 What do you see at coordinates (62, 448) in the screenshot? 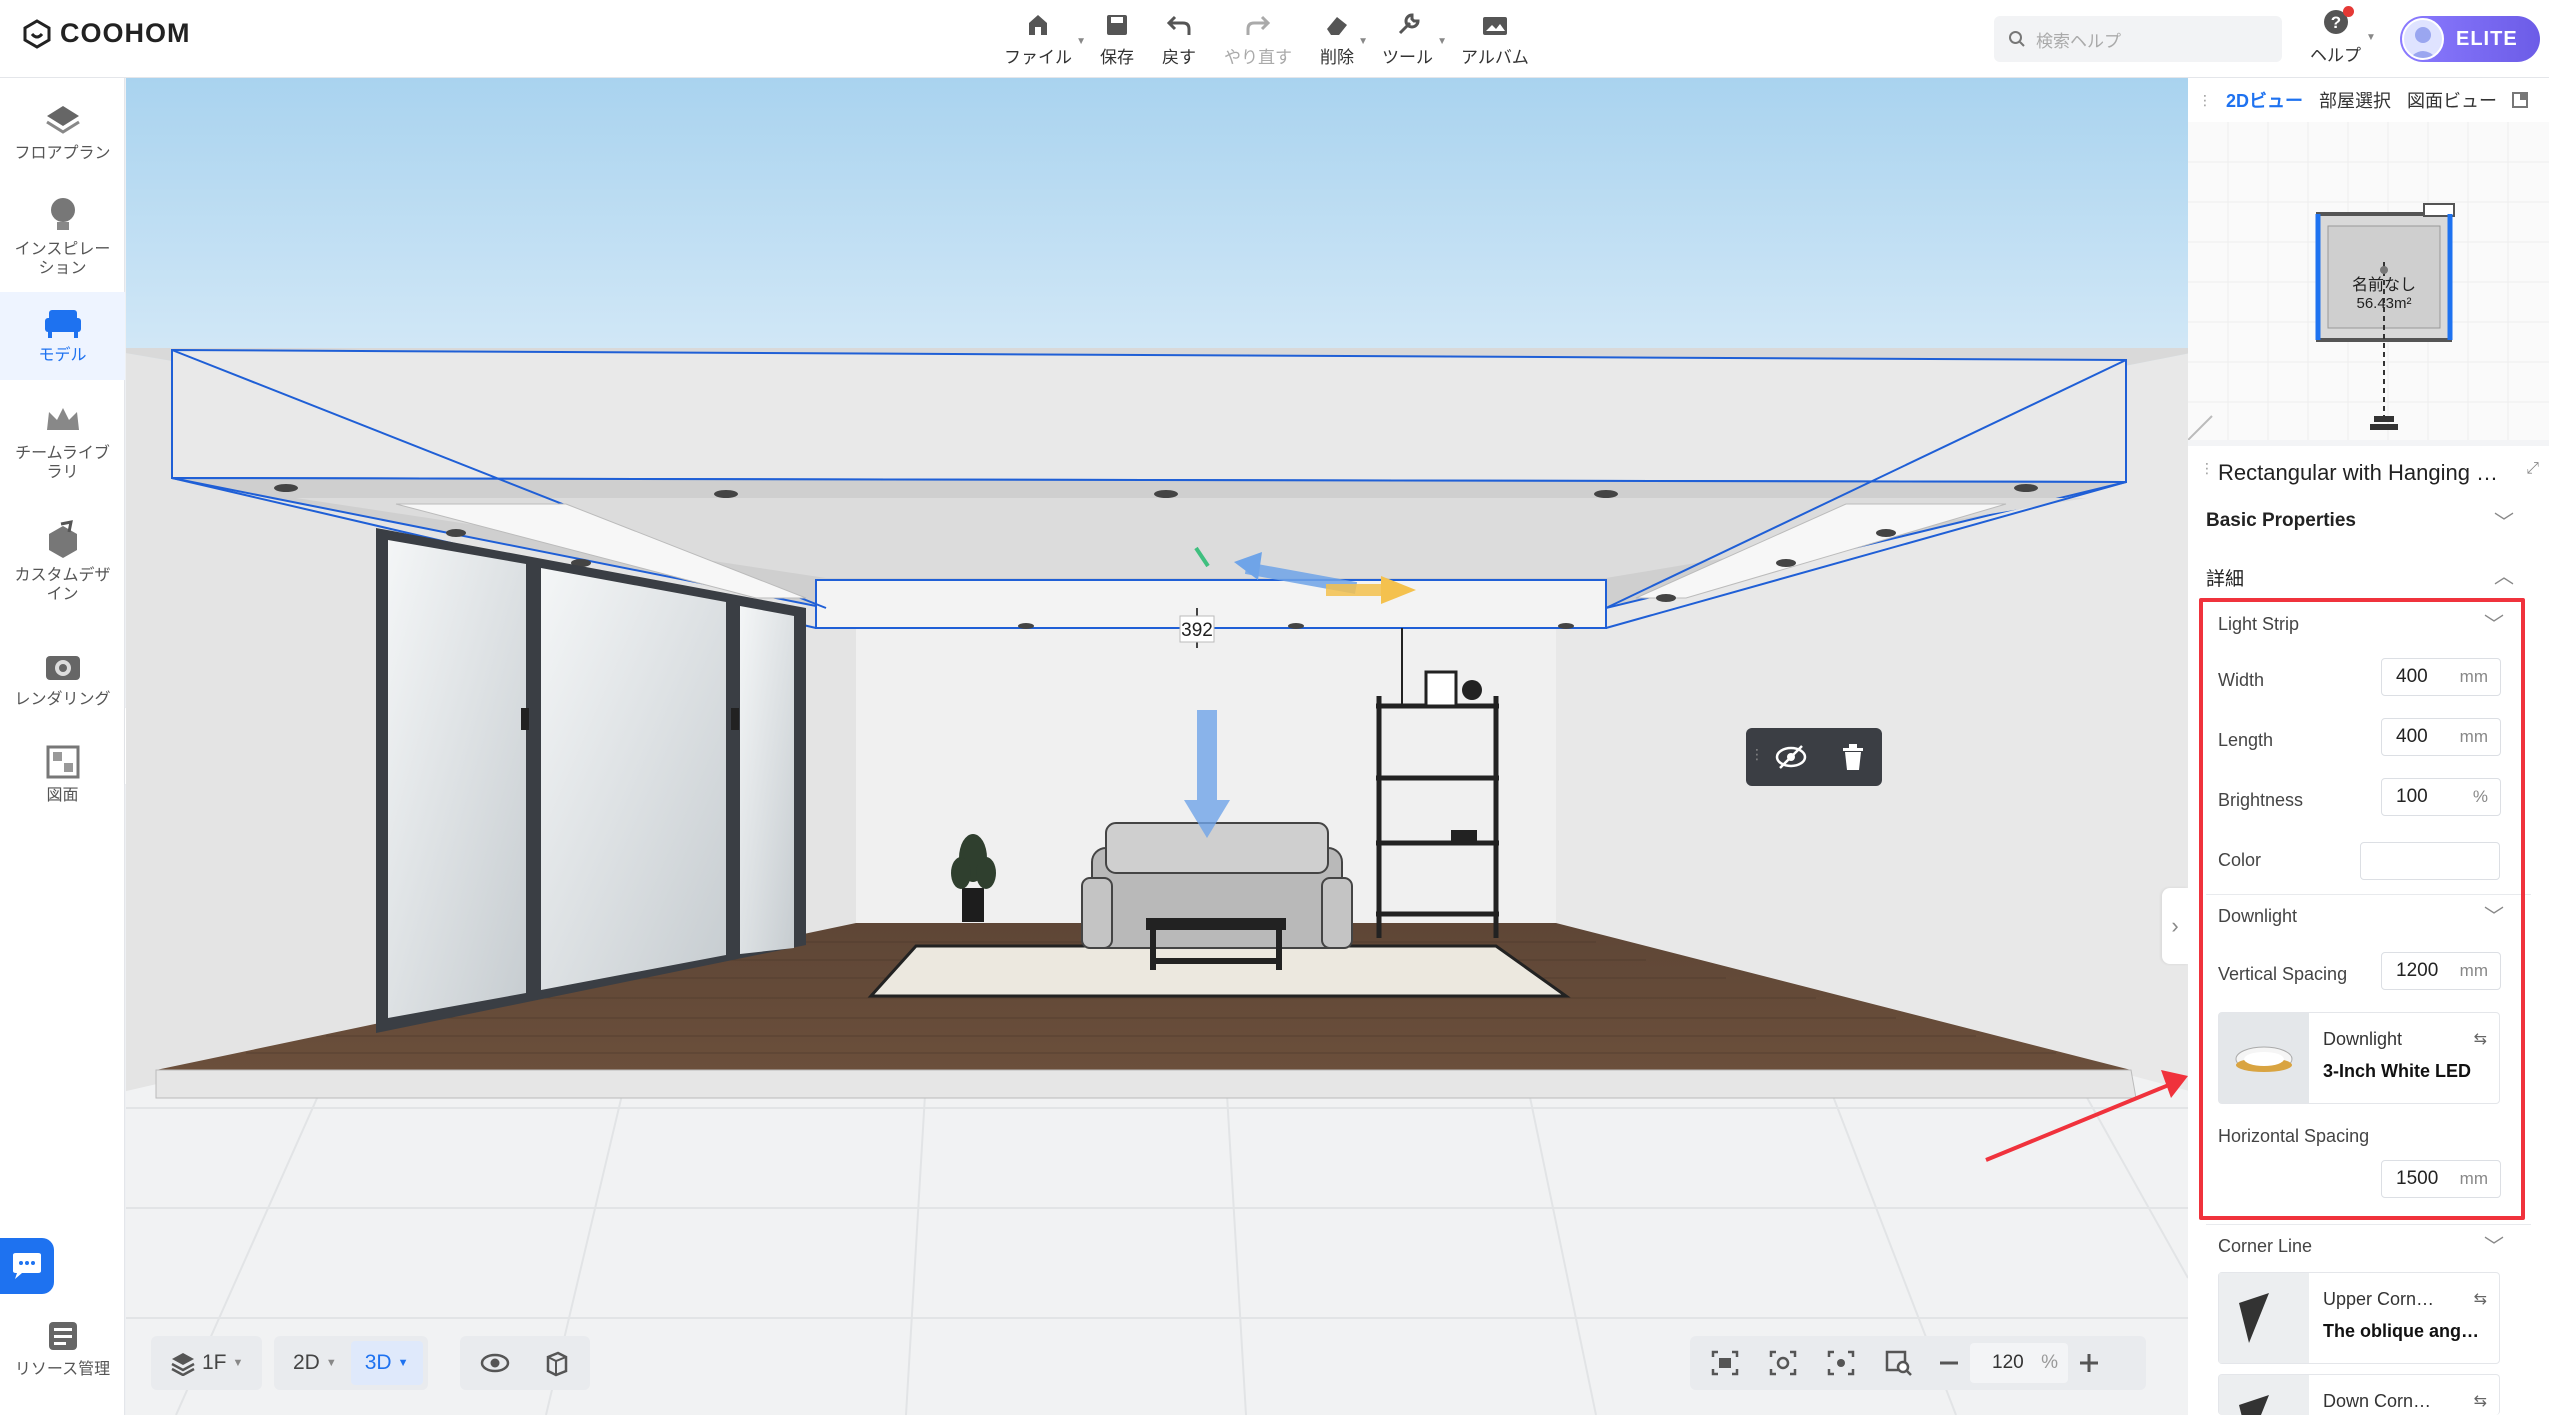
I see `sidebar-item-team-library: チームライブラリ` at bounding box center [62, 448].